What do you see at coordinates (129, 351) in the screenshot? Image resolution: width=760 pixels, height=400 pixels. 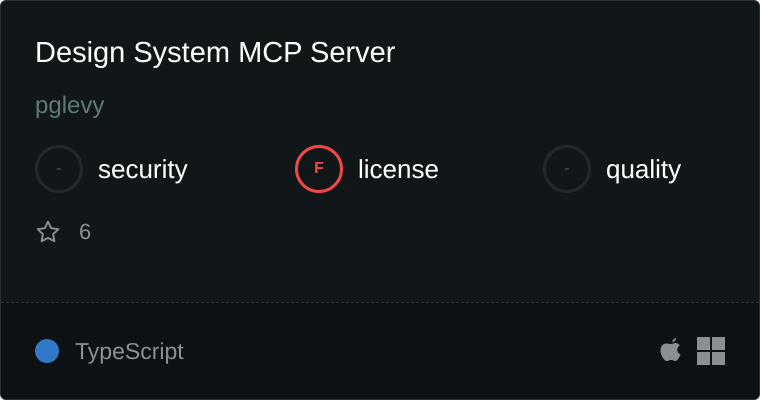 I see `language-label: TypeScript` at bounding box center [129, 351].